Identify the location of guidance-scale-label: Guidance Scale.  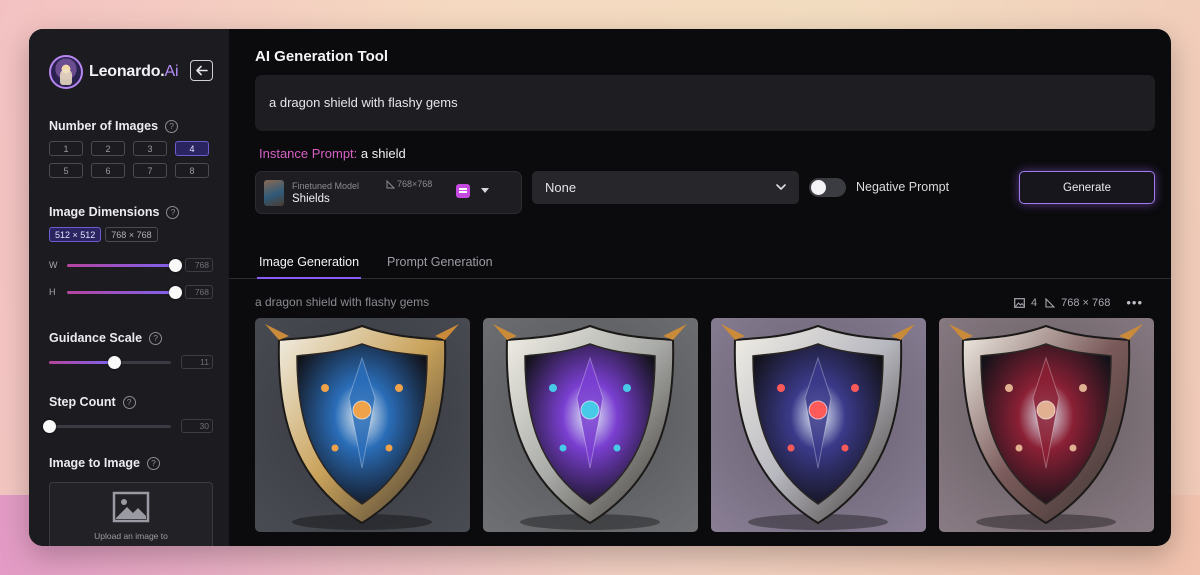
(96, 338).